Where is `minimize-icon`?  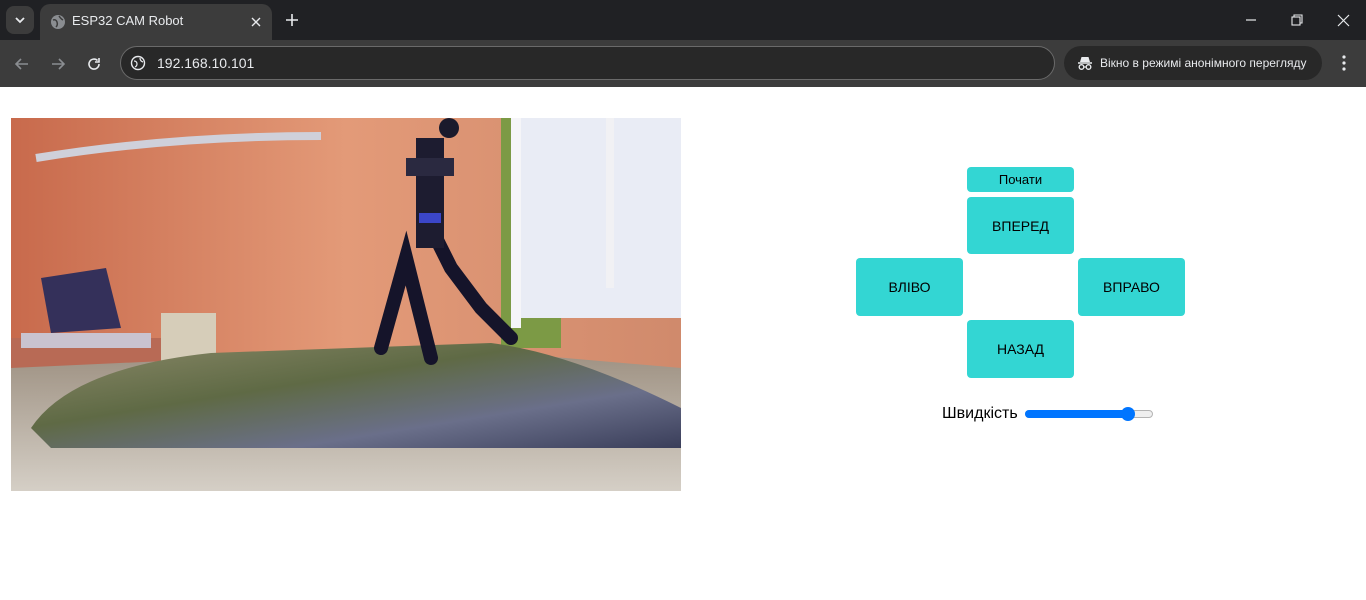
minimize-icon is located at coordinates (1251, 20).